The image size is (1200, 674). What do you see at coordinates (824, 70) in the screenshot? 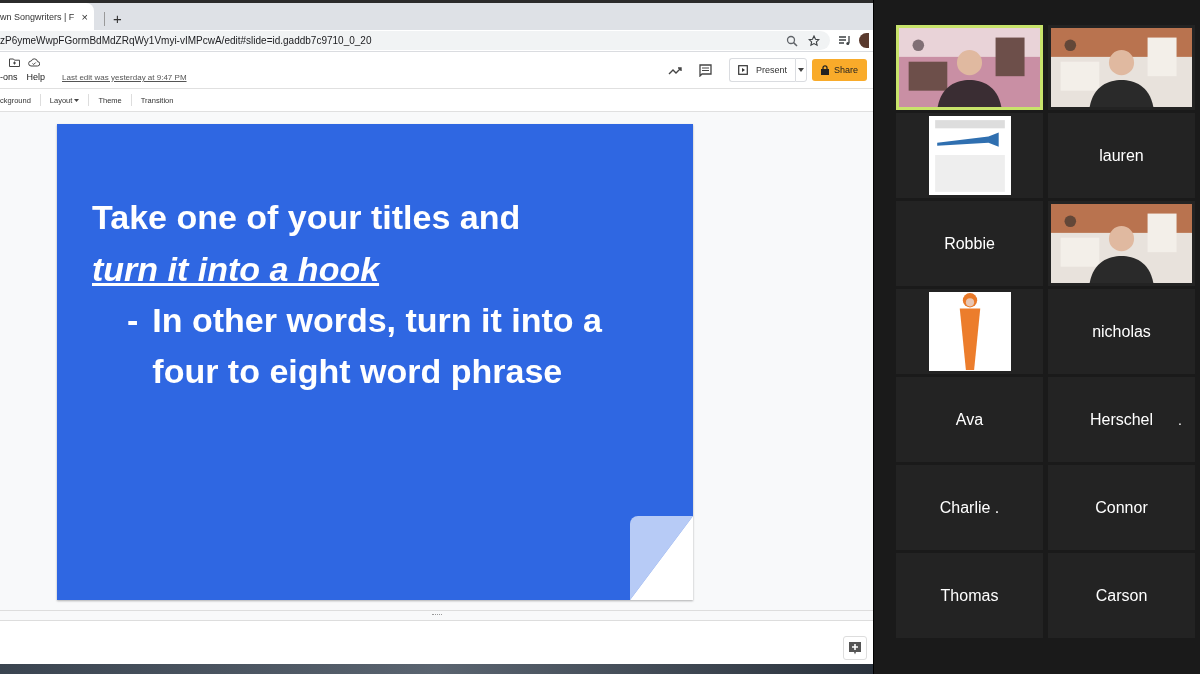
I see `lock-icon` at bounding box center [824, 70].